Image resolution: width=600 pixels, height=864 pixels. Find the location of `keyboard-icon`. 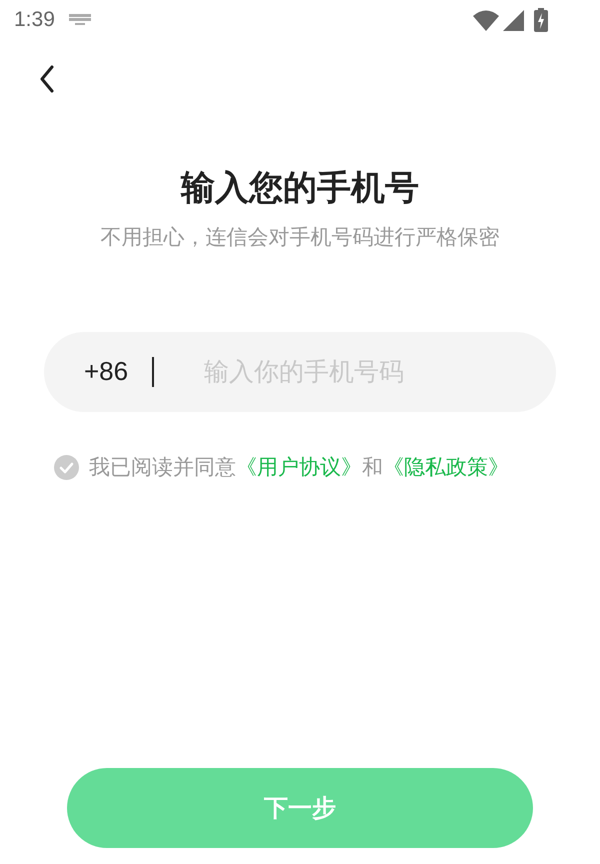

keyboard-icon is located at coordinates (79, 20).